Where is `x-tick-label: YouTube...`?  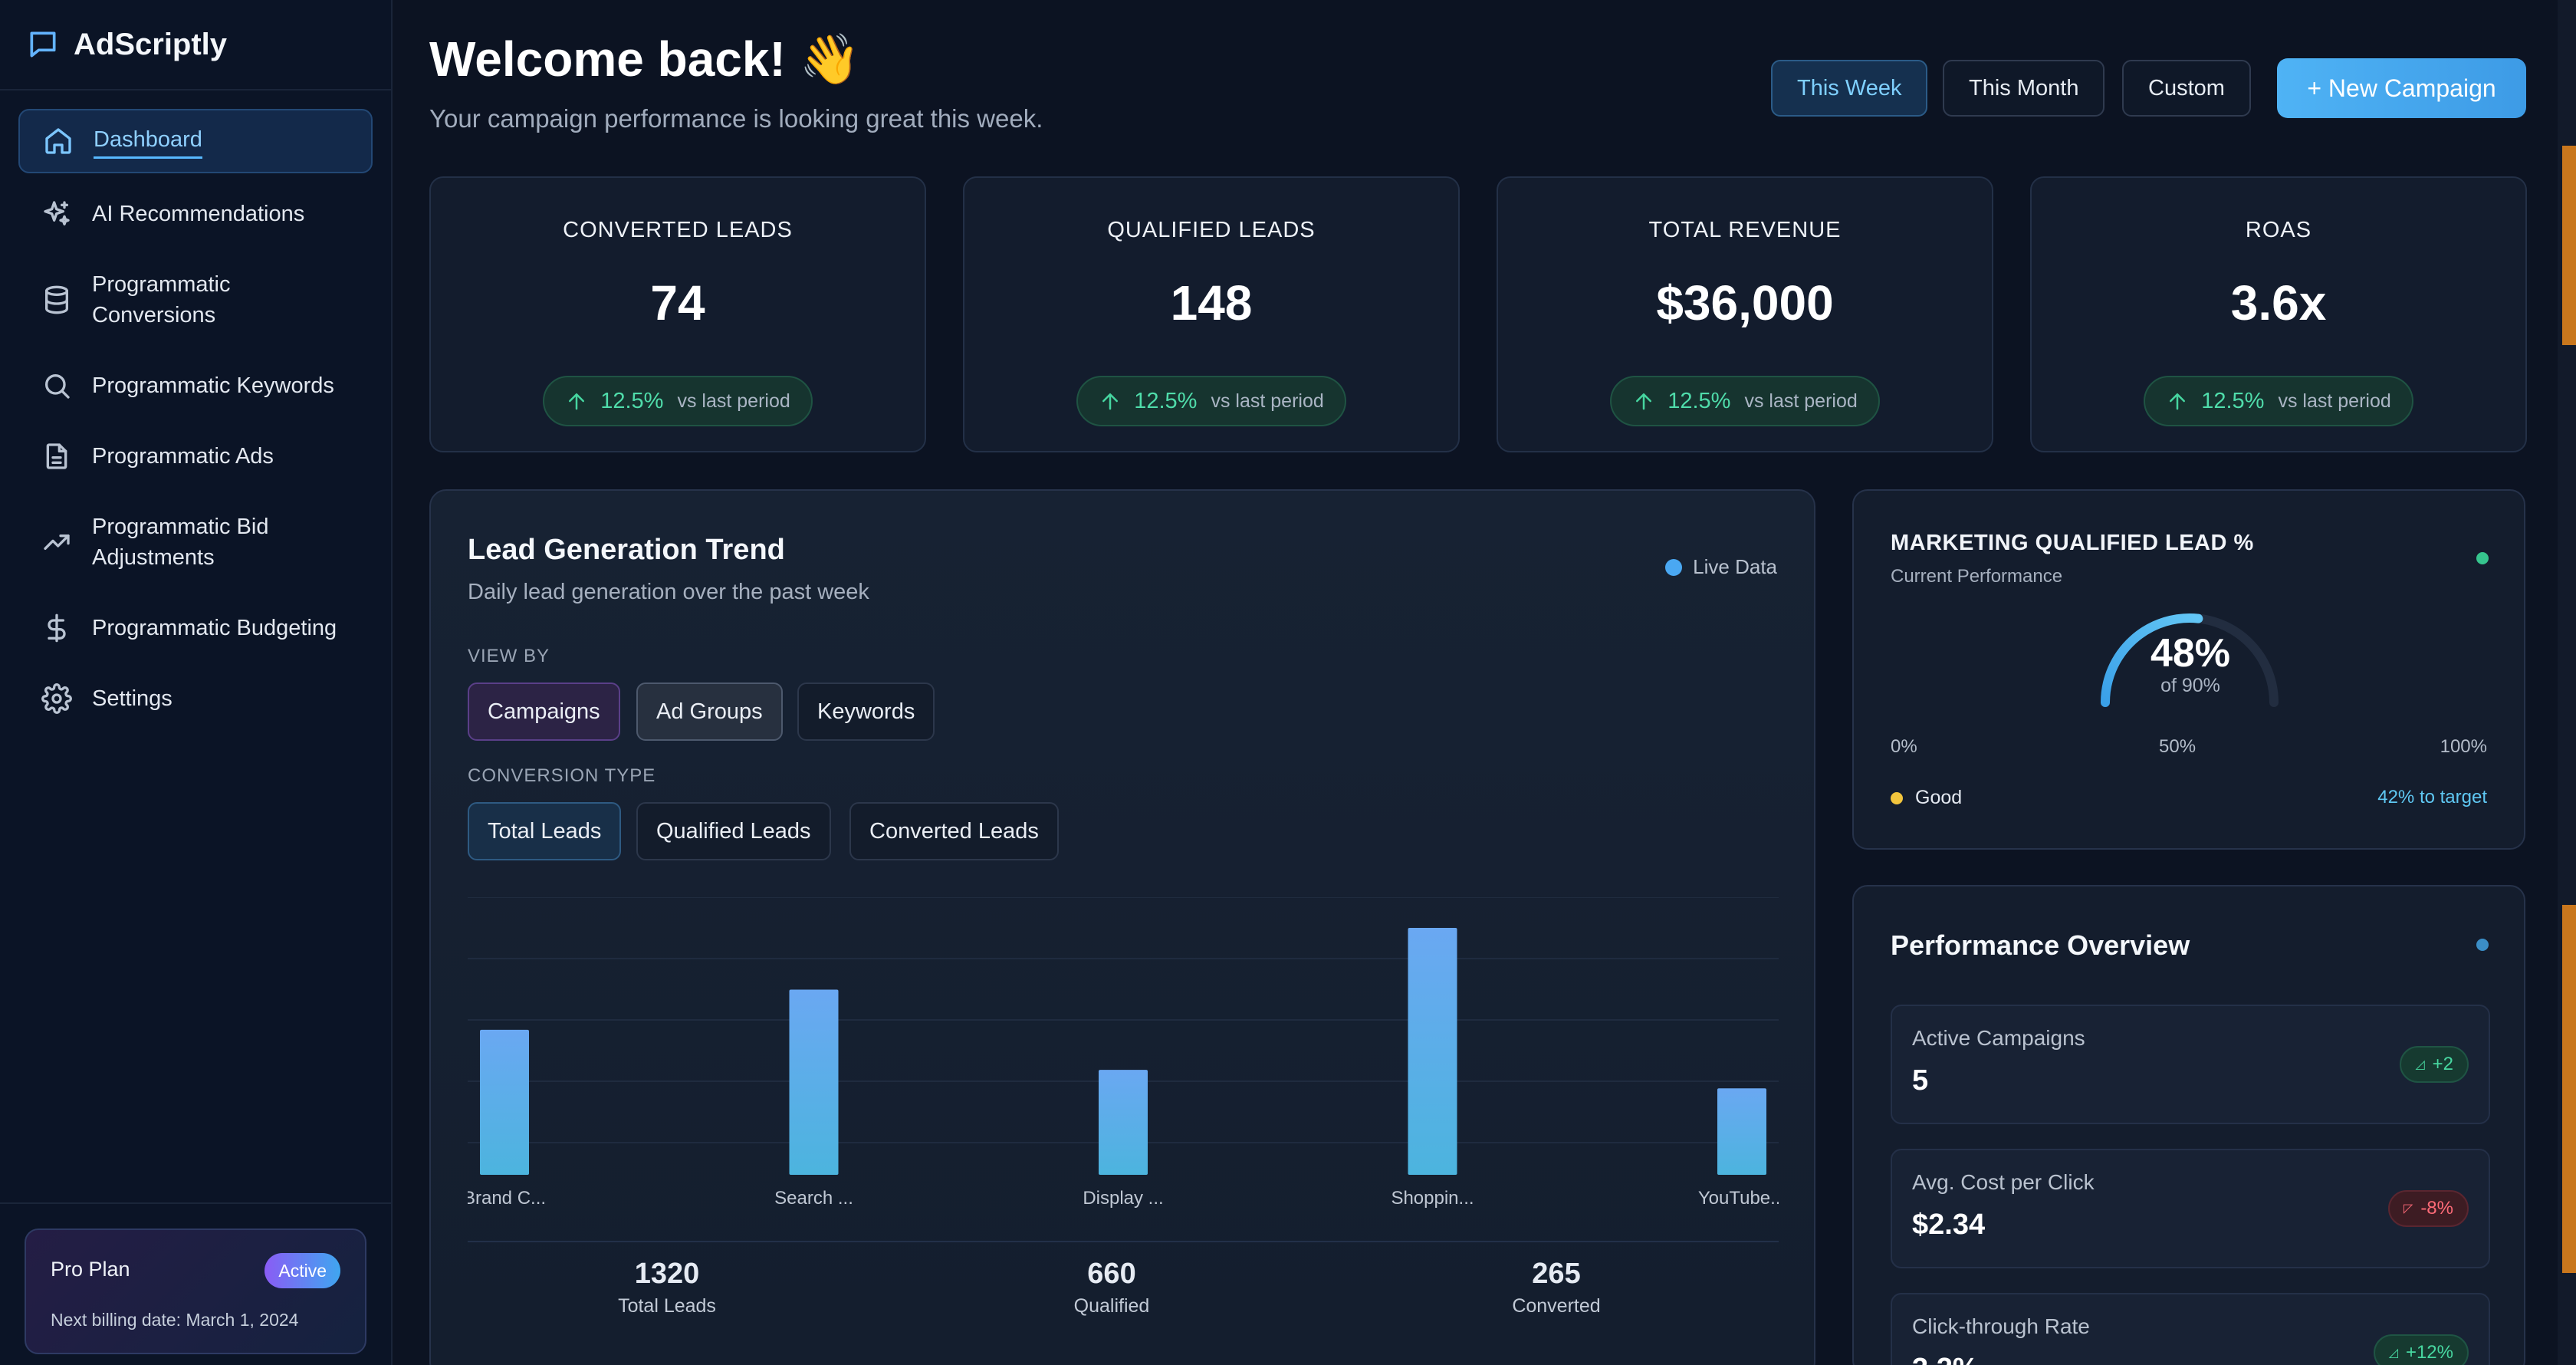
x-tick-label: YouTube... is located at coordinates (1739, 1198).